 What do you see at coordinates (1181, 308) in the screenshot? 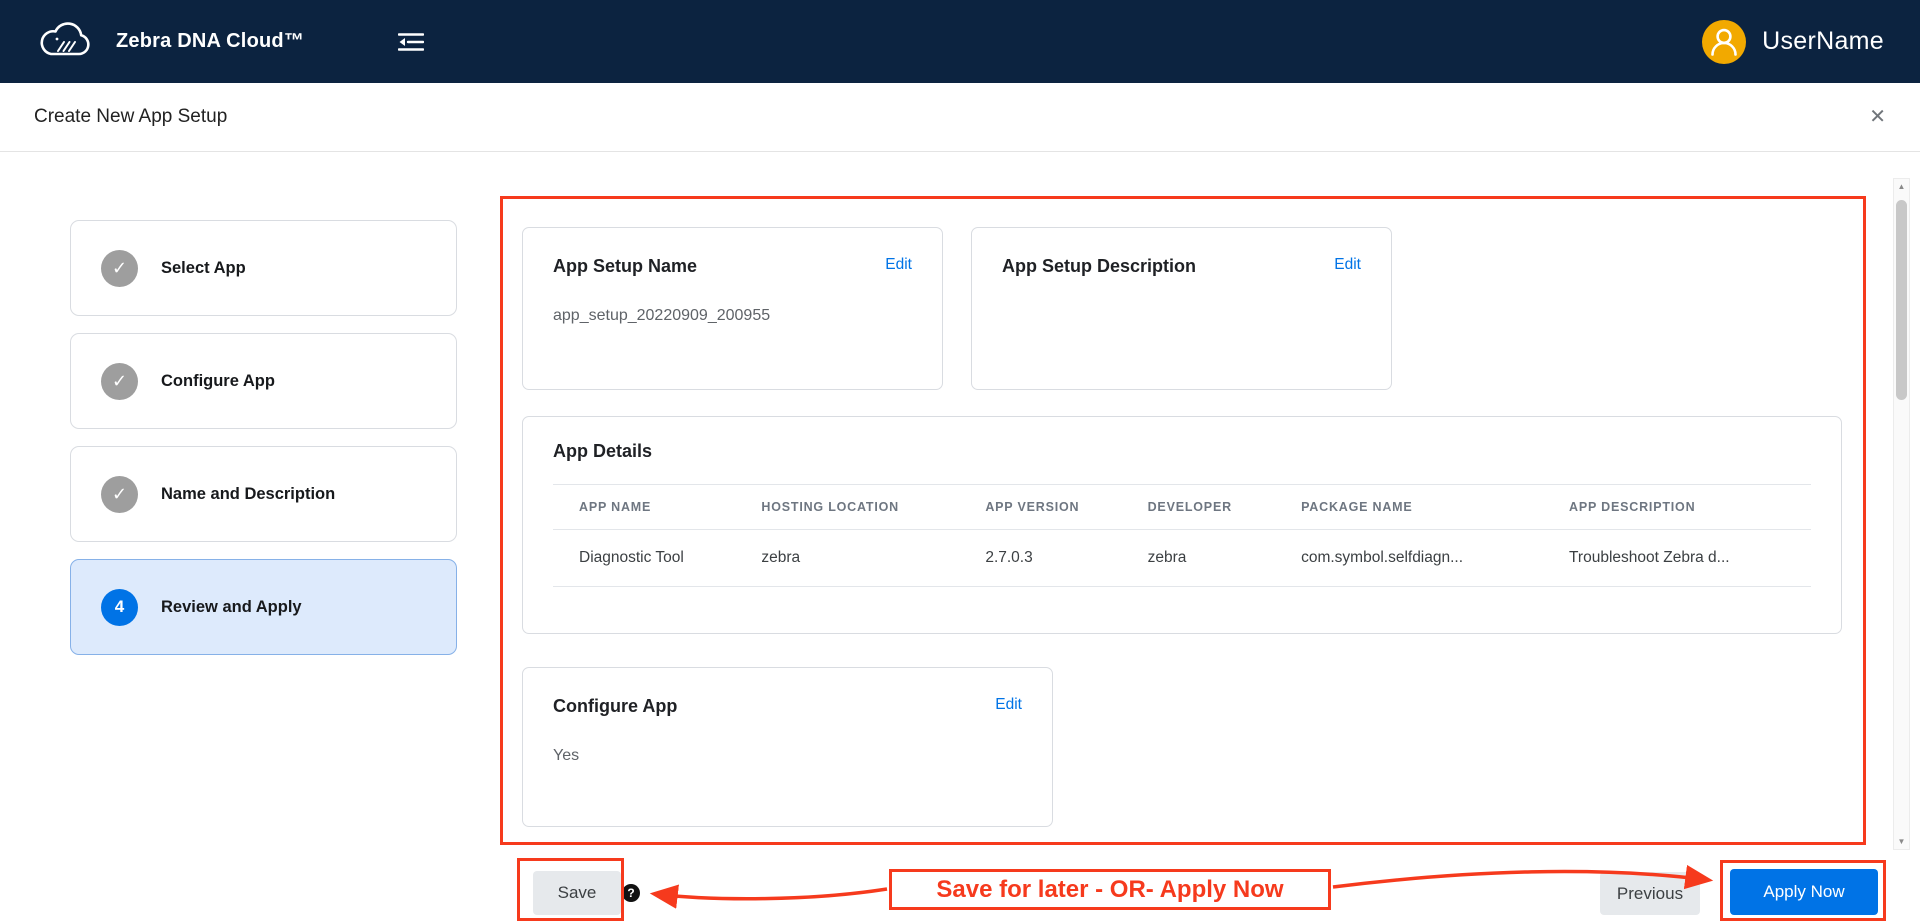
I see `app-setup-description-card: App Setup Description Edit` at bounding box center [1181, 308].